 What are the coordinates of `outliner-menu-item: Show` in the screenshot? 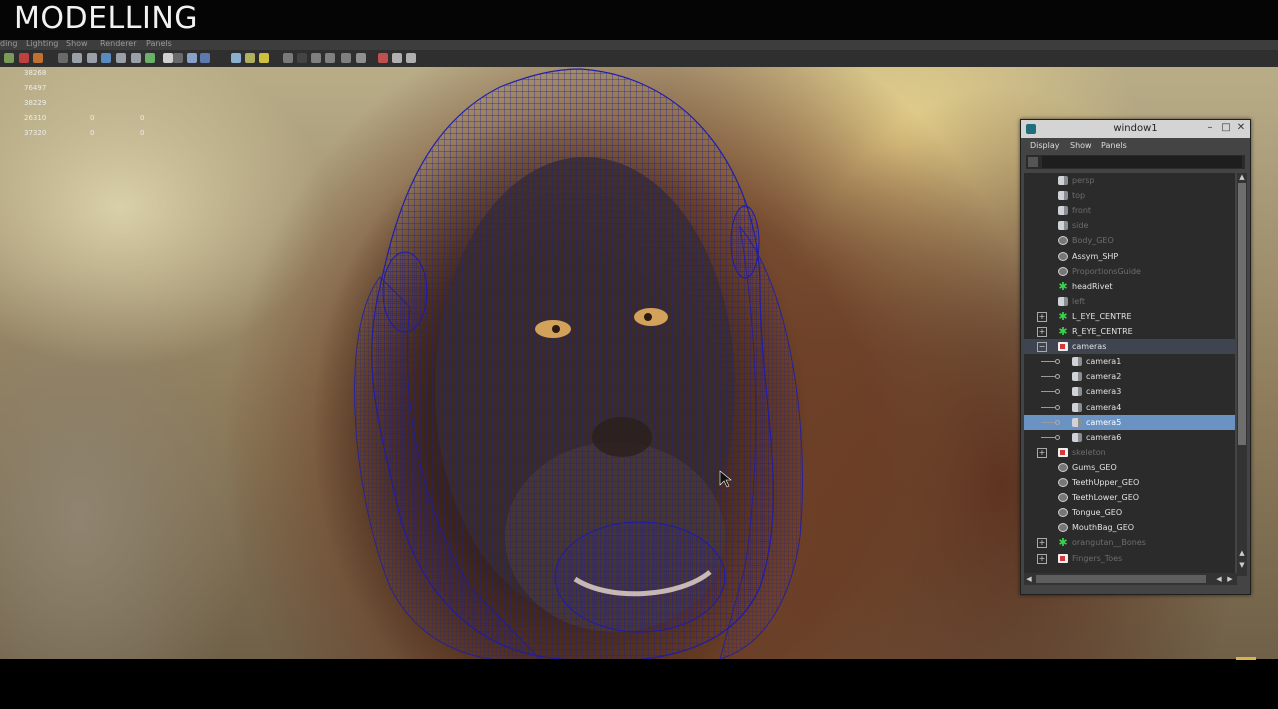 It's located at (1081, 145).